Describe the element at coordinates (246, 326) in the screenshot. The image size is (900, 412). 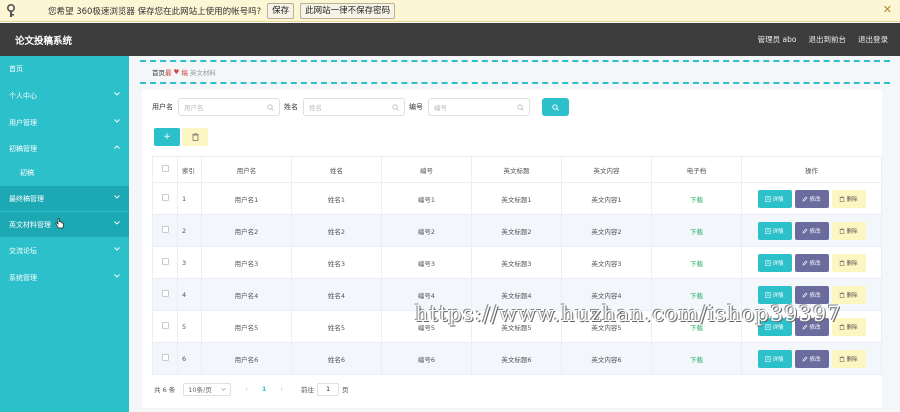
I see `cell-username: 用户名5` at that location.